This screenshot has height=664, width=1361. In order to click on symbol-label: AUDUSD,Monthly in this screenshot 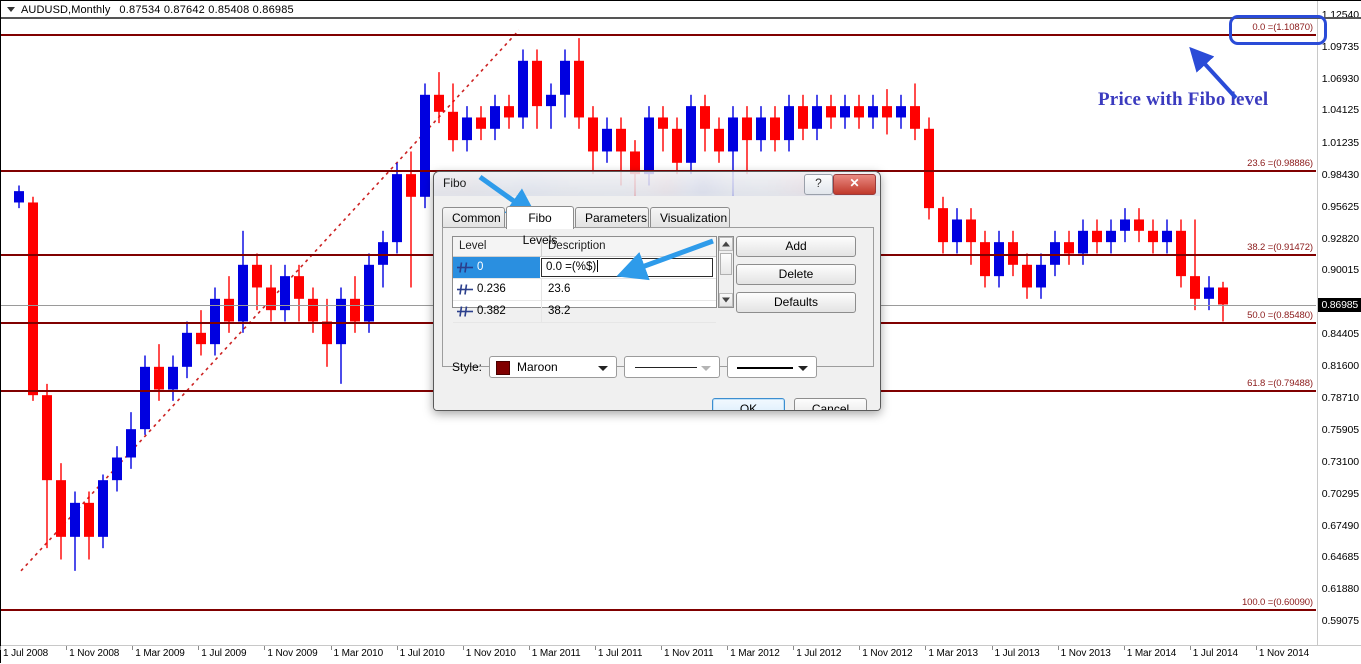, I will do `click(66, 9)`.